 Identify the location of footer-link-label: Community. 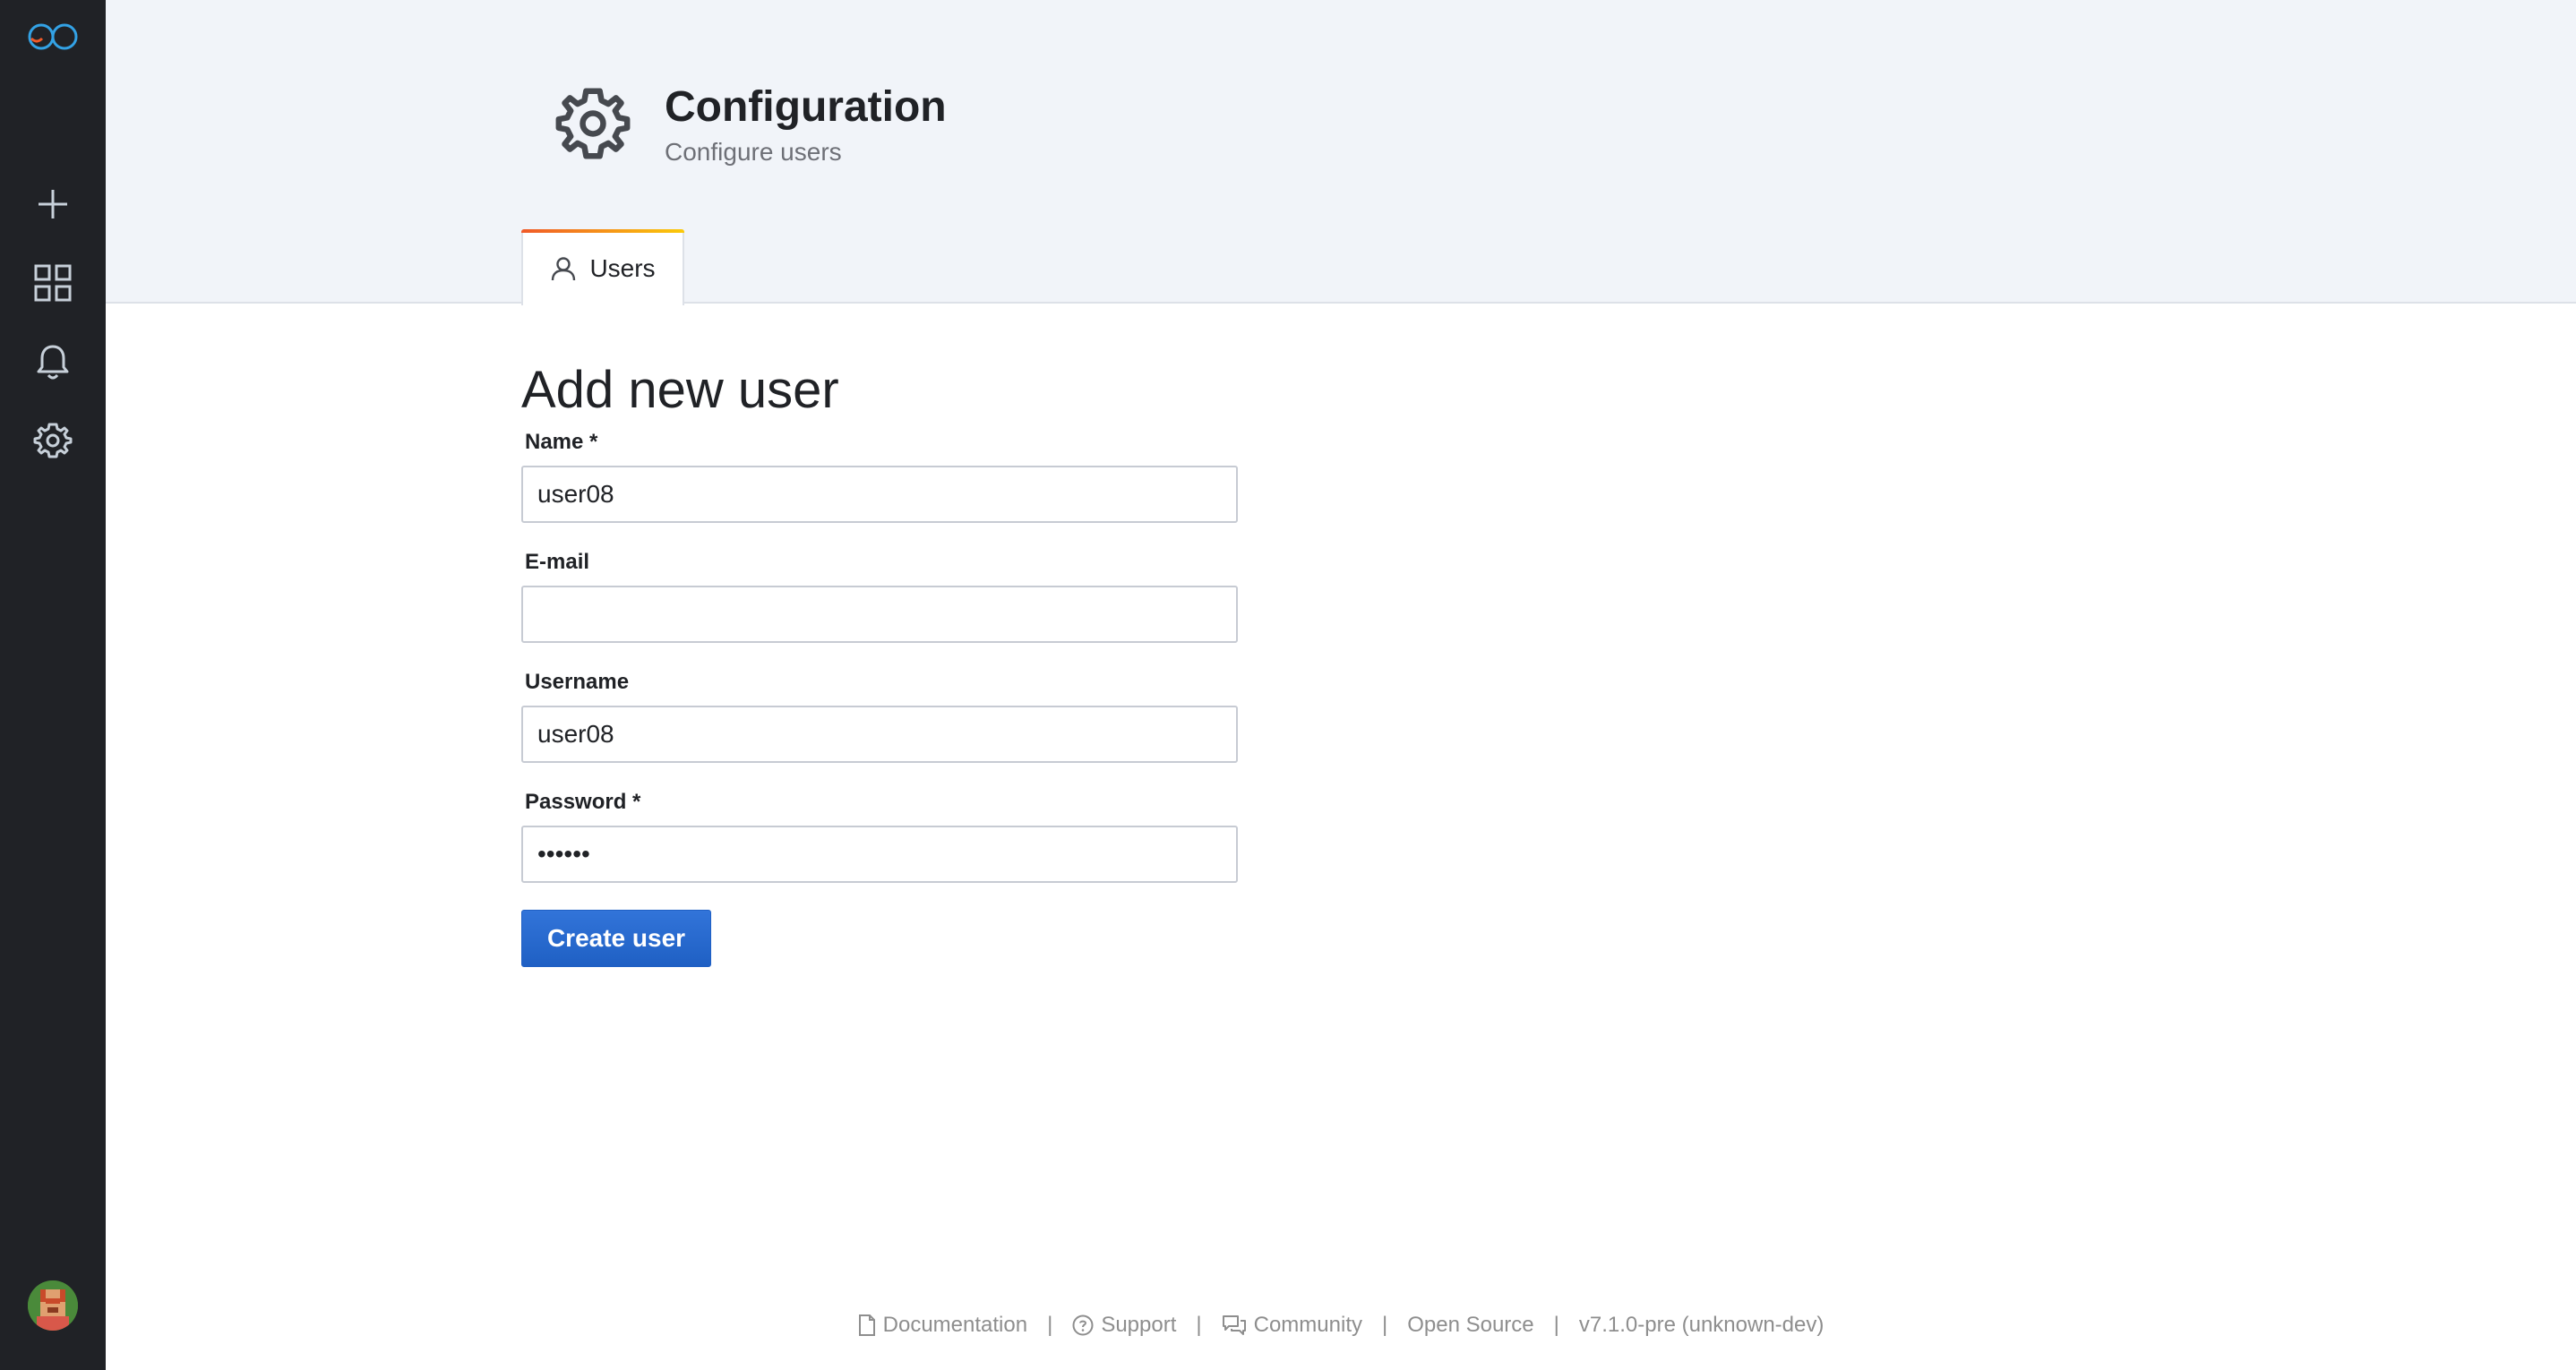
(1307, 1325).